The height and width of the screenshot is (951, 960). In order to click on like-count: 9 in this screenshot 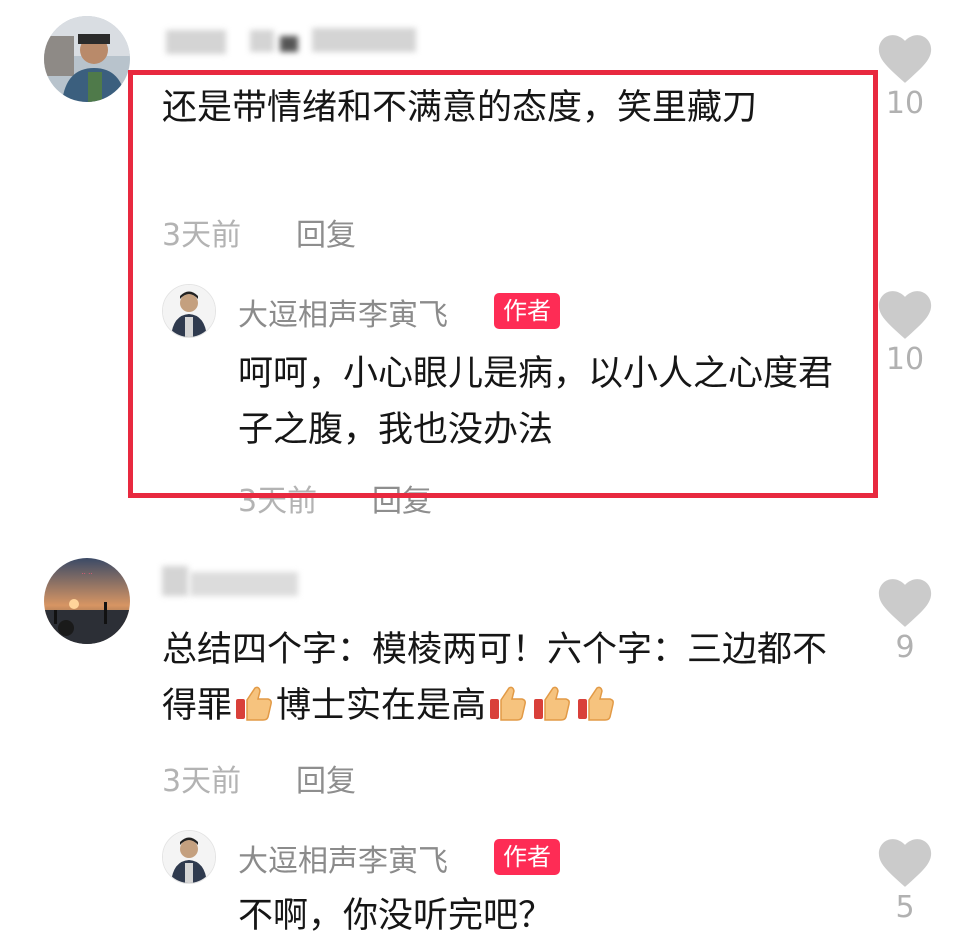, I will do `click(905, 647)`.